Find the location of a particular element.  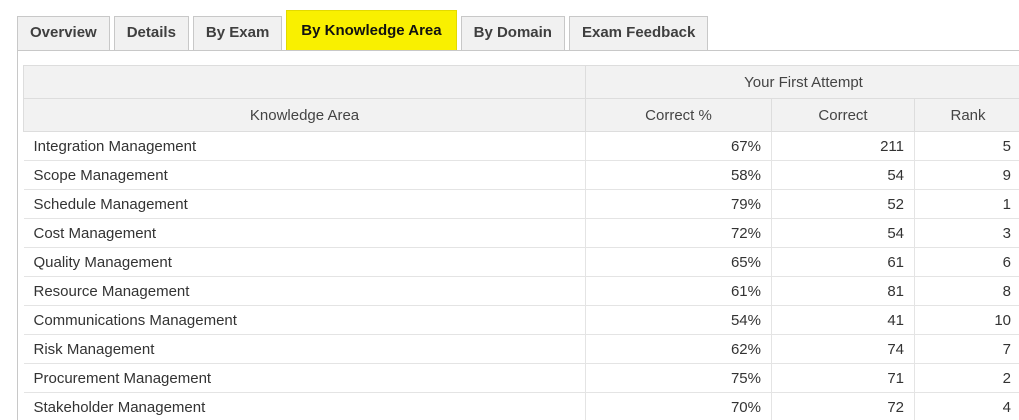

correct-pct-cell: 65% is located at coordinates (678, 262).